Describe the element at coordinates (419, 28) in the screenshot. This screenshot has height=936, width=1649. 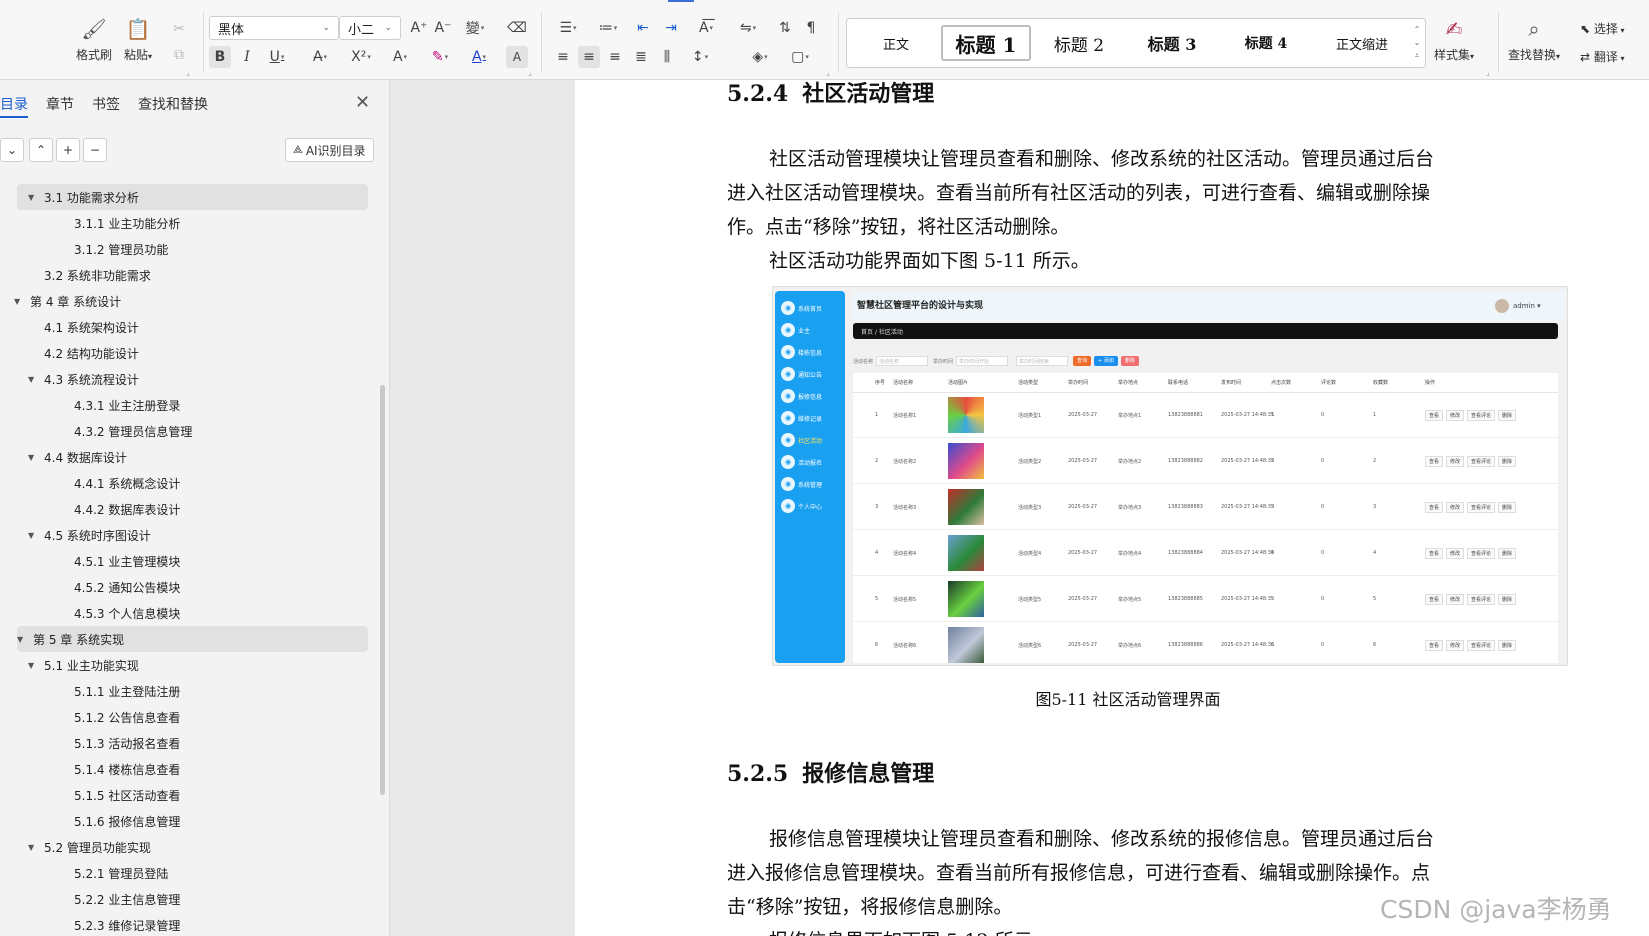
I see `increase-font-icon: A⁺` at that location.